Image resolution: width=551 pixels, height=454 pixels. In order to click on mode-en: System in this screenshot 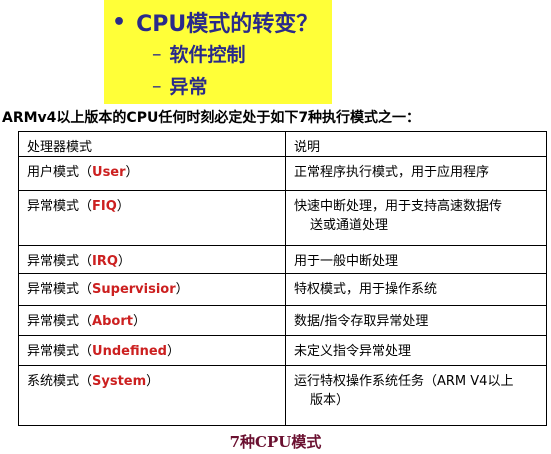, I will do `click(119, 381)`.